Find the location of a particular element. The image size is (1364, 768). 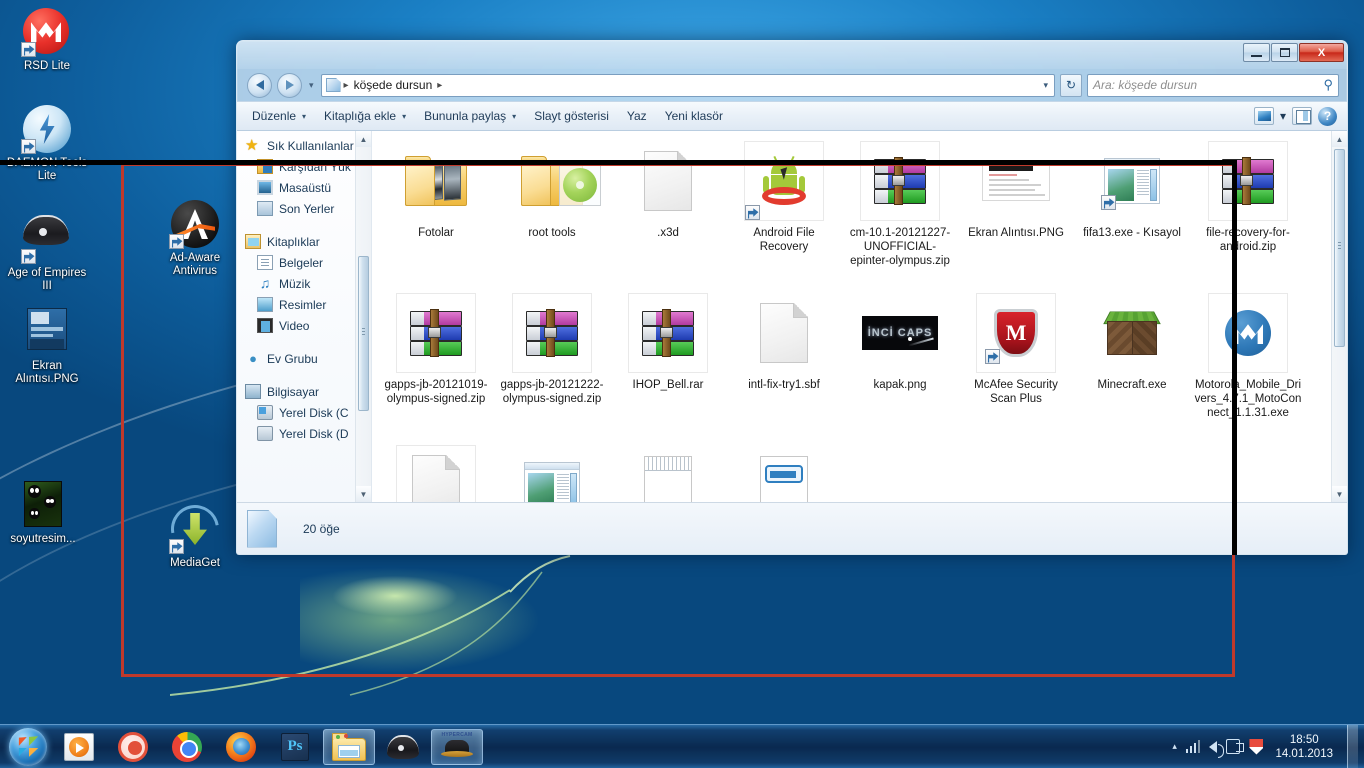

address-bar: ▸ köşede dursun ▸ ▾ is located at coordinates (687, 85).